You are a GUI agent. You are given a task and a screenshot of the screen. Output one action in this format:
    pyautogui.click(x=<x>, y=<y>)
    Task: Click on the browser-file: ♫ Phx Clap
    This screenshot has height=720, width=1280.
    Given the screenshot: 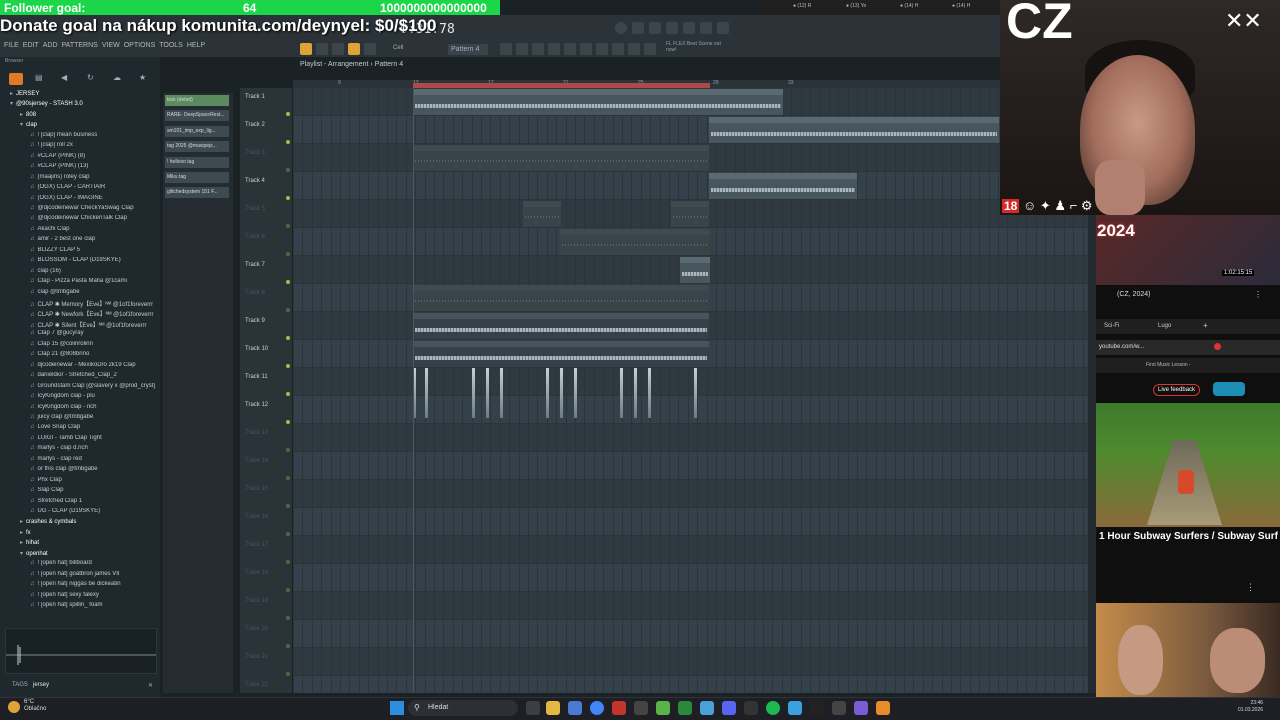 What is the action you would take?
    pyautogui.click(x=107, y=482)
    